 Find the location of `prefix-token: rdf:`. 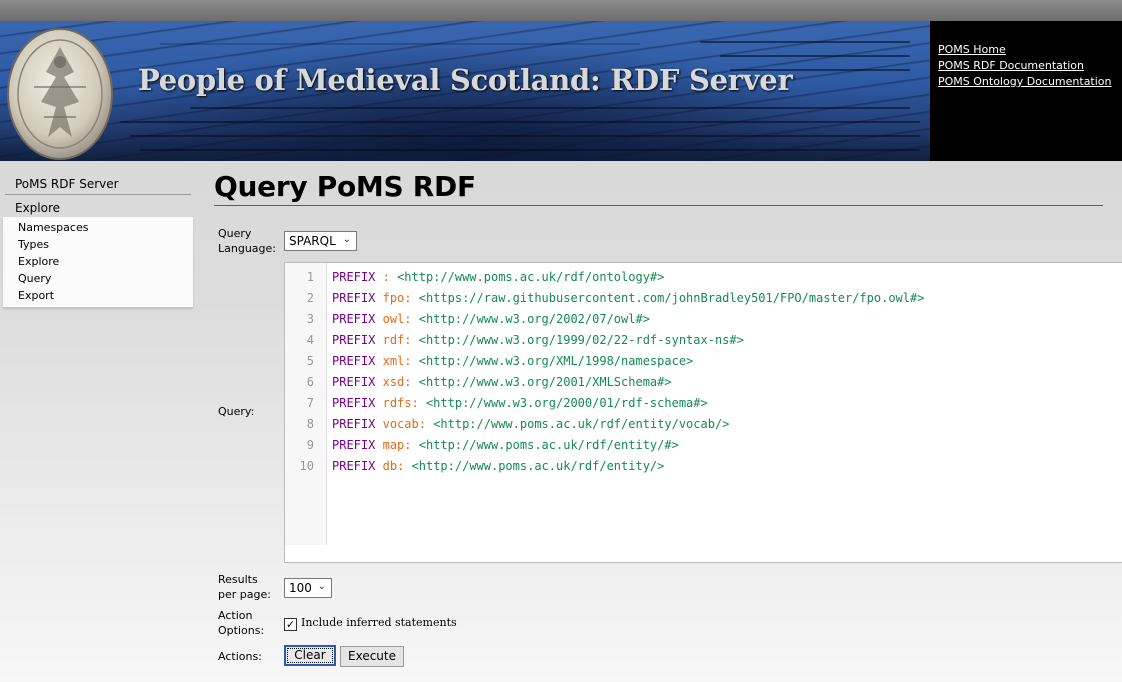

prefix-token: rdf: is located at coordinates (397, 340).